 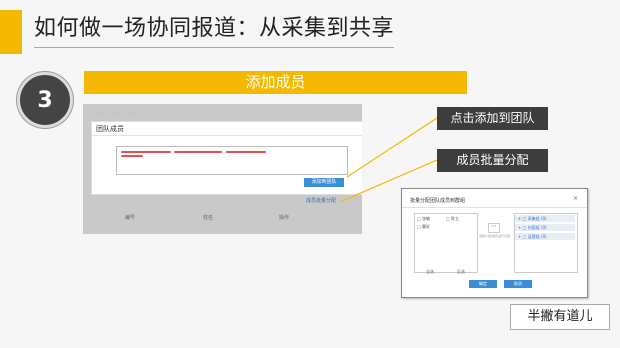 What do you see at coordinates (545, 227) in the screenshot?
I see `group-item: + □ 内容组 (0)` at bounding box center [545, 227].